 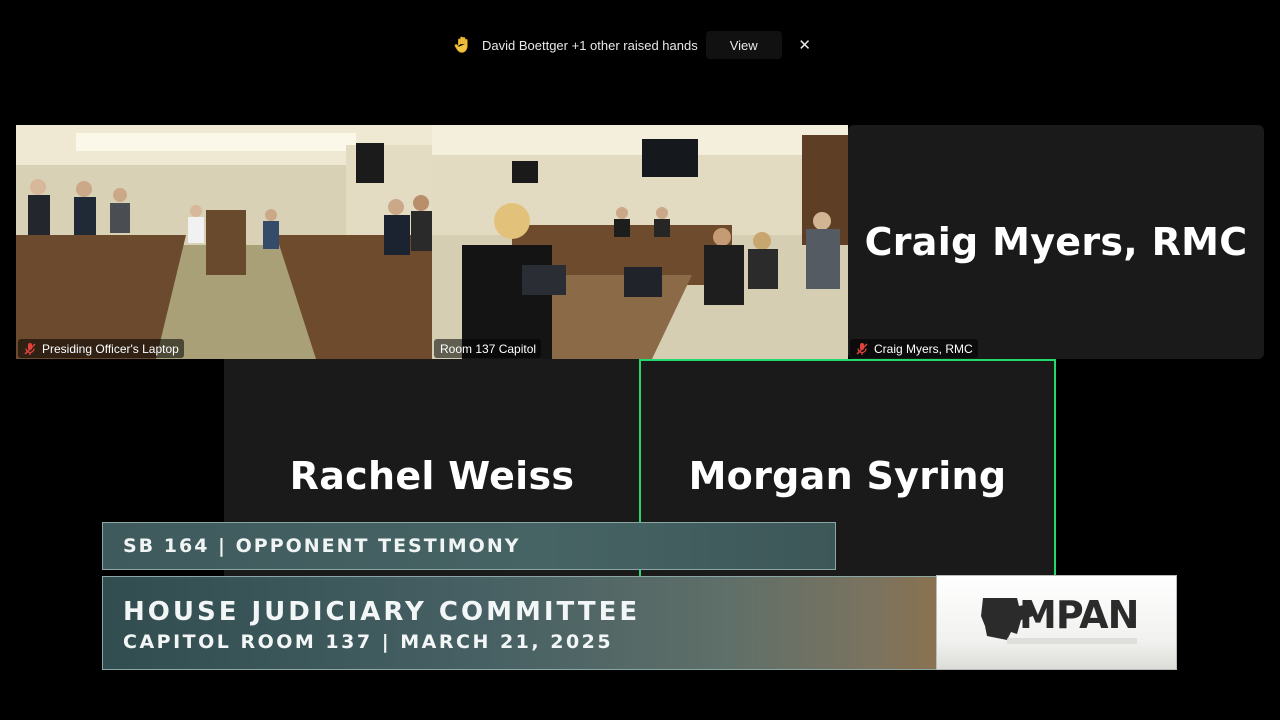 What do you see at coordinates (110, 348) in the screenshot?
I see `tile-name: Presiding Officer's Laptop` at bounding box center [110, 348].